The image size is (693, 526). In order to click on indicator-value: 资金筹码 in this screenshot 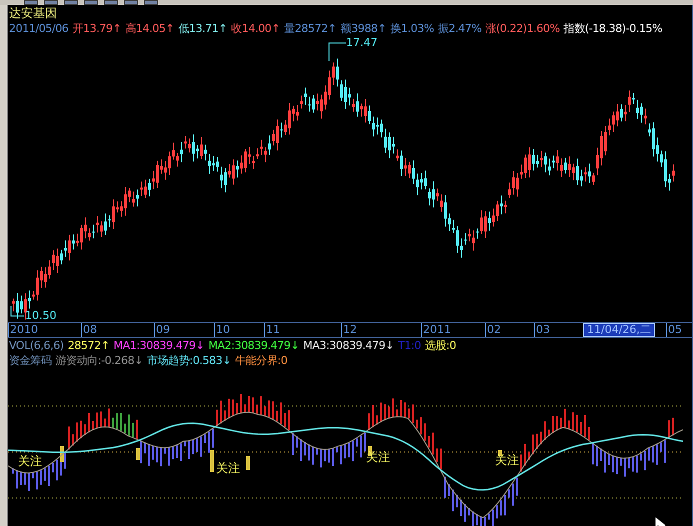, I will do `click(30, 360)`.